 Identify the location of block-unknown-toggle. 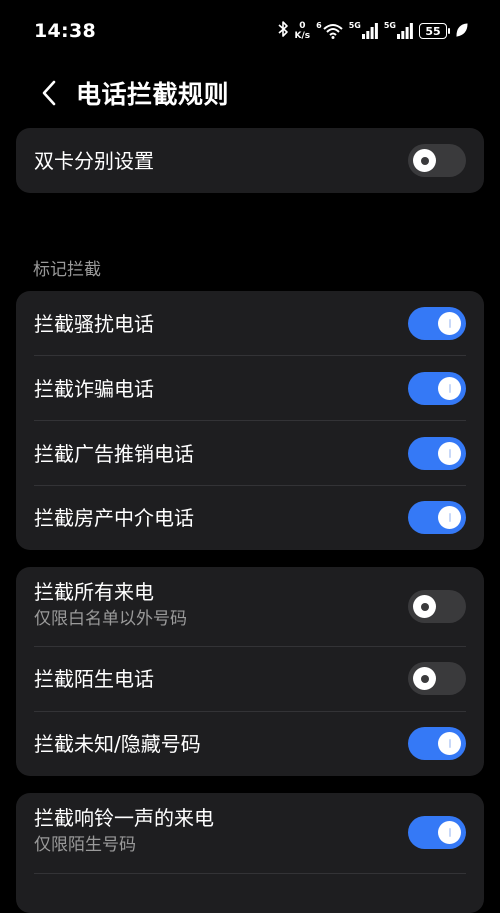
(437, 743).